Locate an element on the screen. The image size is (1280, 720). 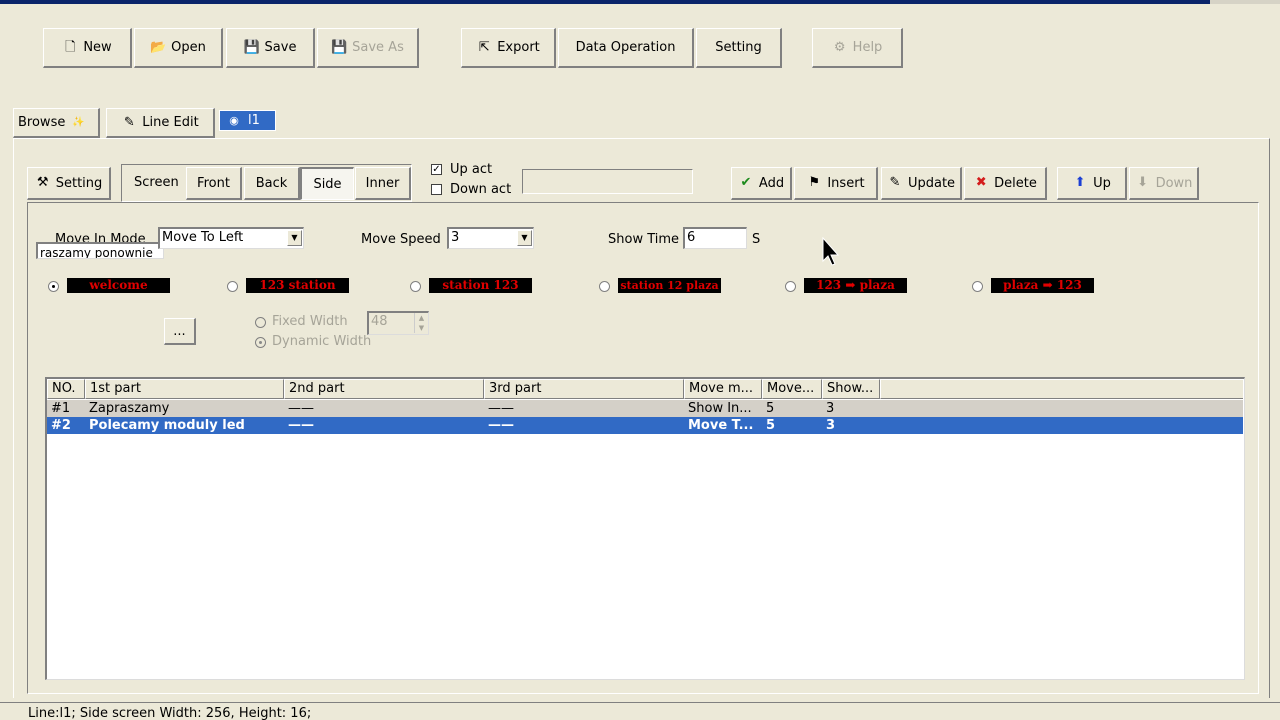
toolbar-setting-label: Setting is located at coordinates (738, 47).